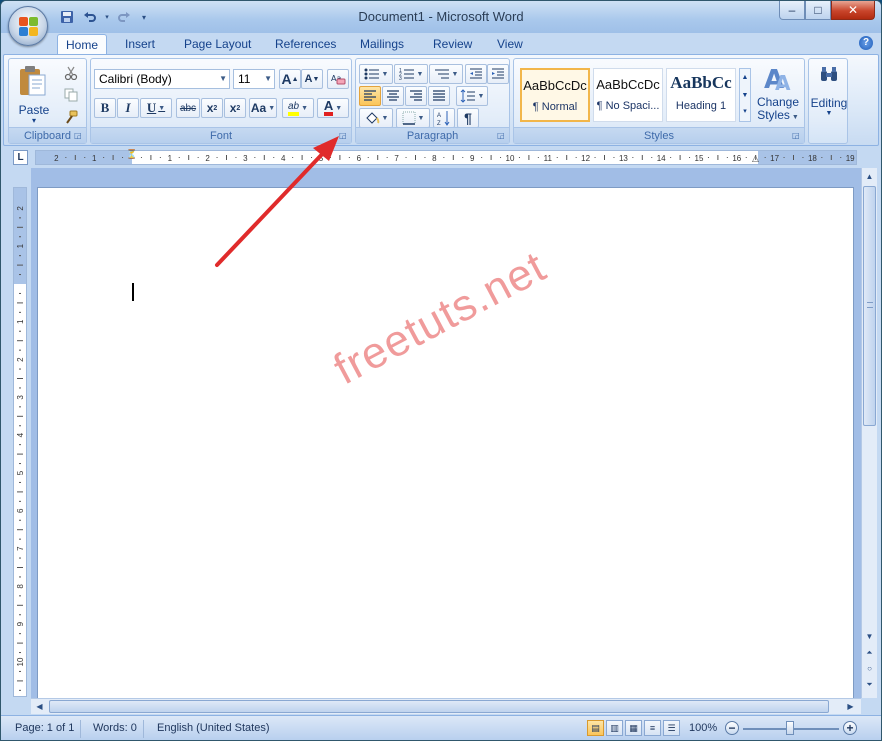 The width and height of the screenshot is (882, 741). What do you see at coordinates (818, 10) in the screenshot?
I see `maximize-button: □` at bounding box center [818, 10].